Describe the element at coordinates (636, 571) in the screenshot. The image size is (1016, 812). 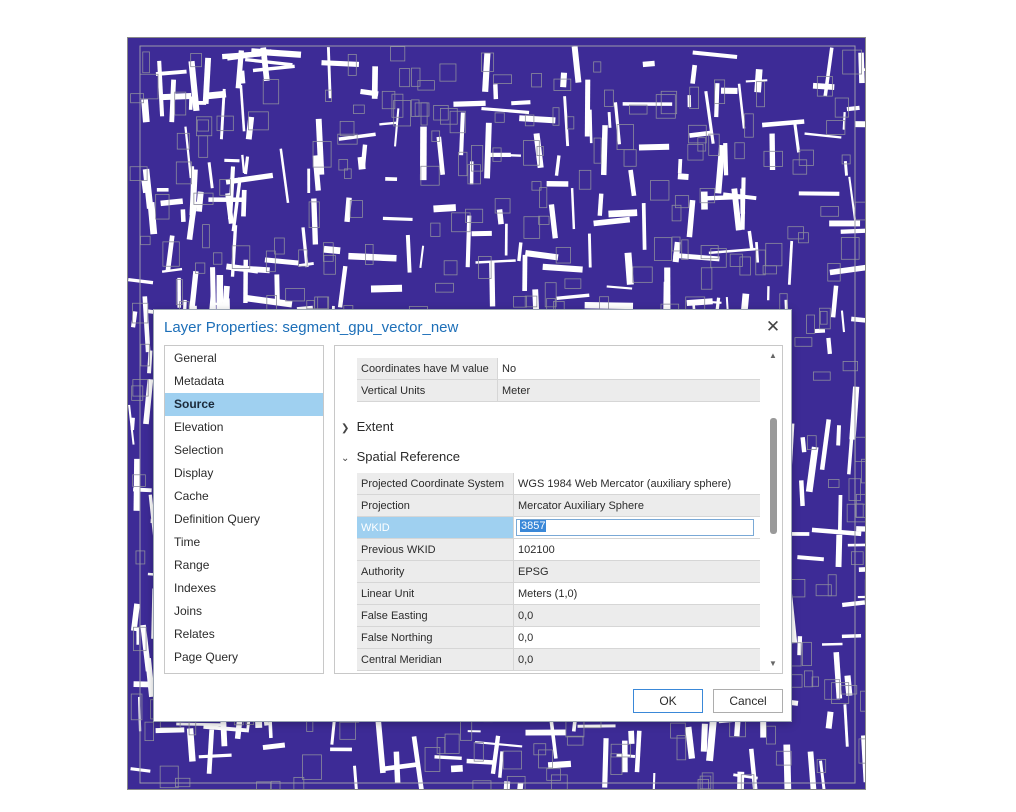
I see `property-value: EPSG` at that location.